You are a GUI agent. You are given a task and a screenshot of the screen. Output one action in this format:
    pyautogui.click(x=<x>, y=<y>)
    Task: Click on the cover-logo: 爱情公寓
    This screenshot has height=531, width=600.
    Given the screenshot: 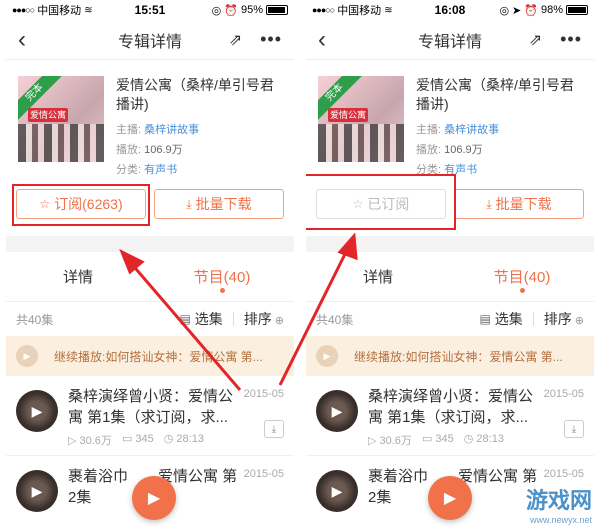 What is the action you would take?
    pyautogui.click(x=348, y=115)
    